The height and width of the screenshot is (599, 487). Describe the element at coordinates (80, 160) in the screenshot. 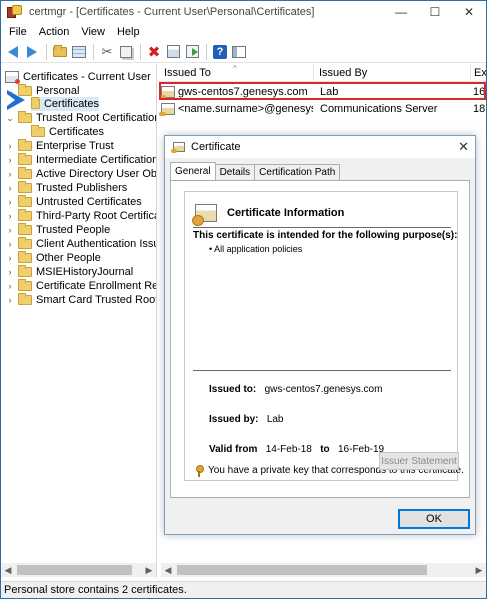

I see `tree-item-intermediate: › Intermediate Certification Au` at that location.